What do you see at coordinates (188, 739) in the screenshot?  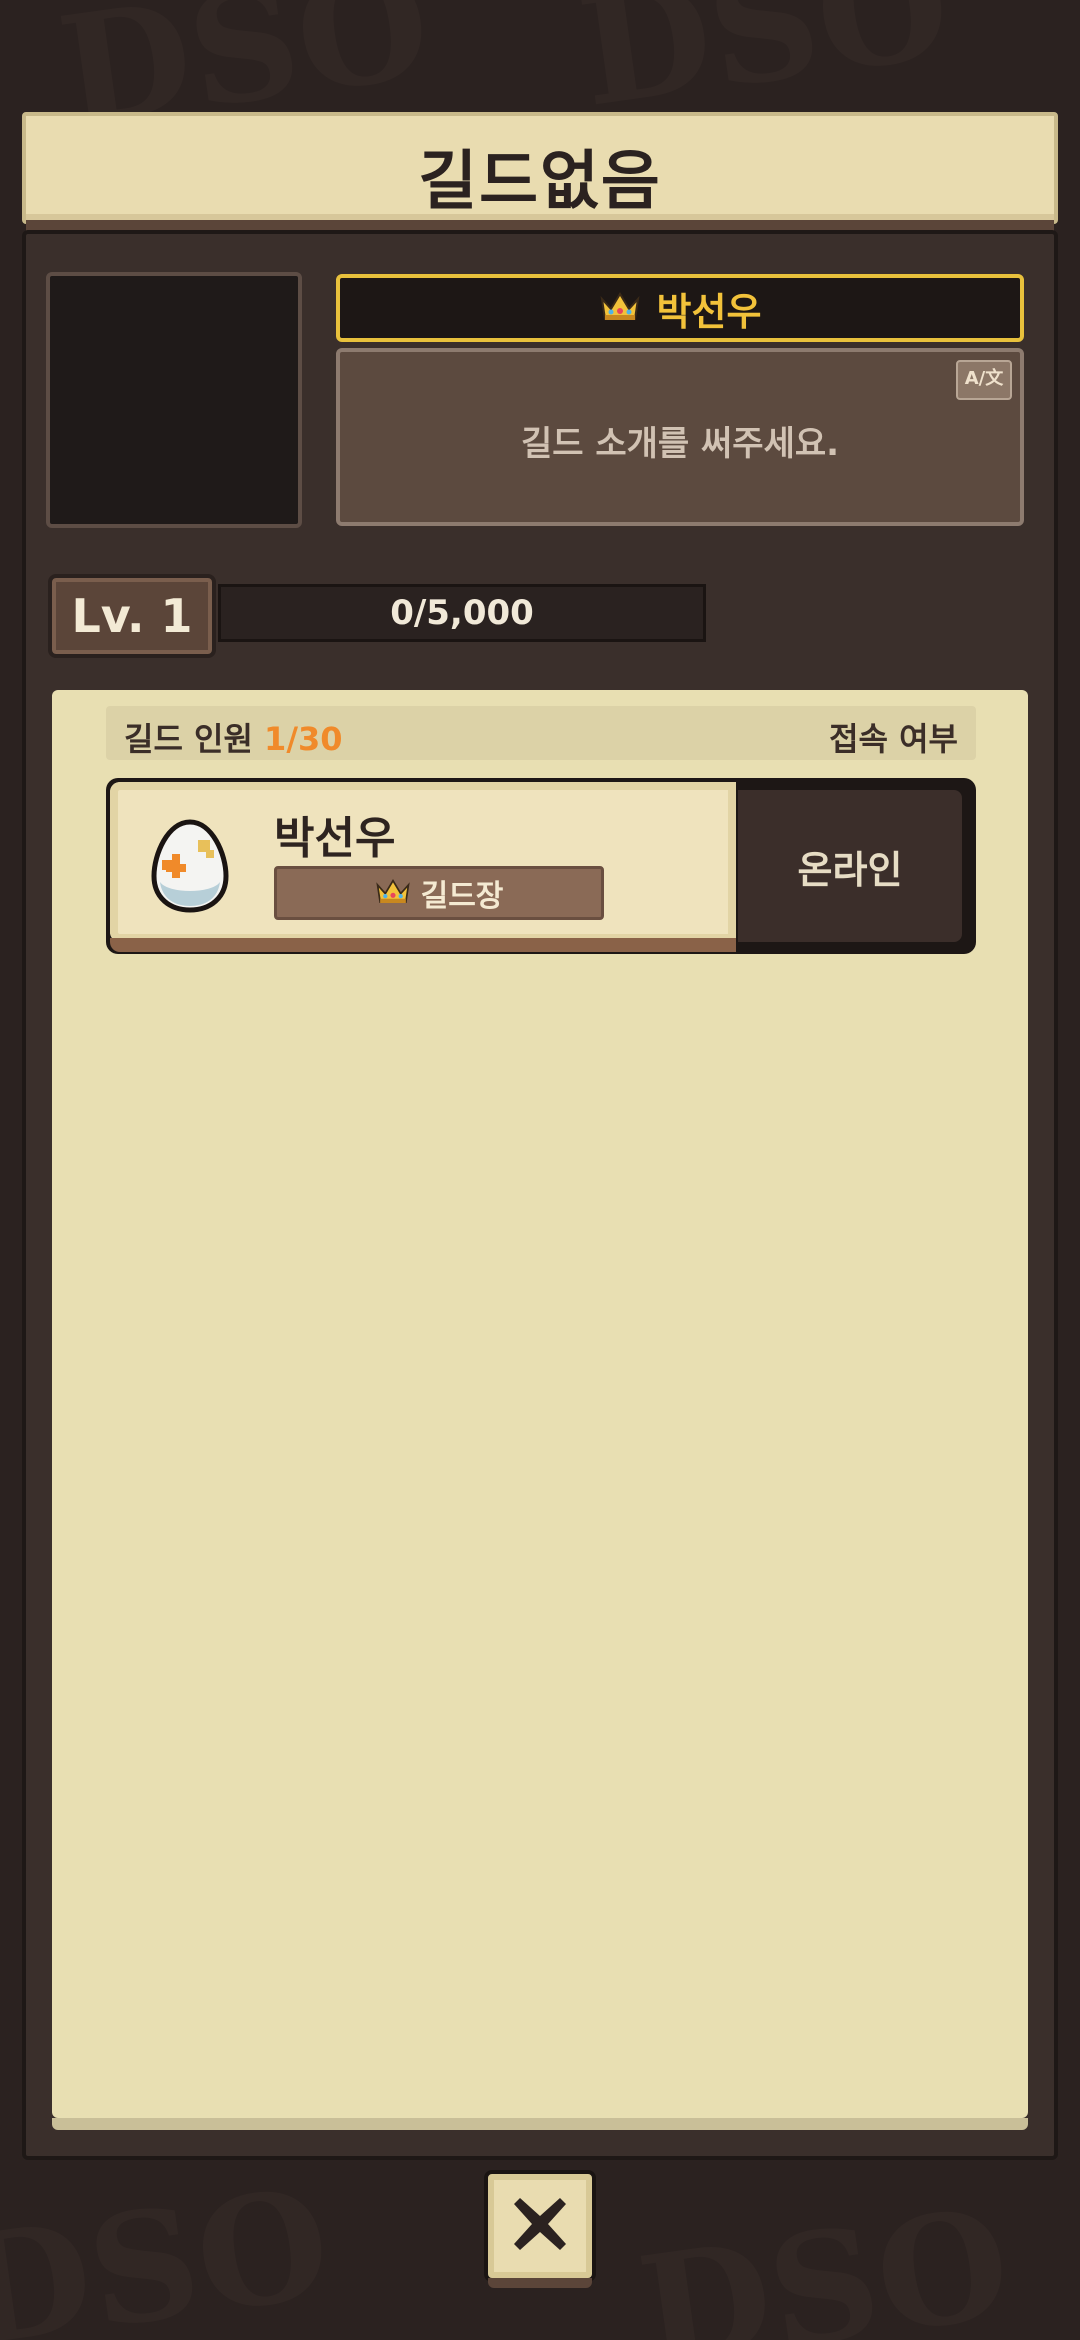 I see `member-count-label: 길드 인원` at bounding box center [188, 739].